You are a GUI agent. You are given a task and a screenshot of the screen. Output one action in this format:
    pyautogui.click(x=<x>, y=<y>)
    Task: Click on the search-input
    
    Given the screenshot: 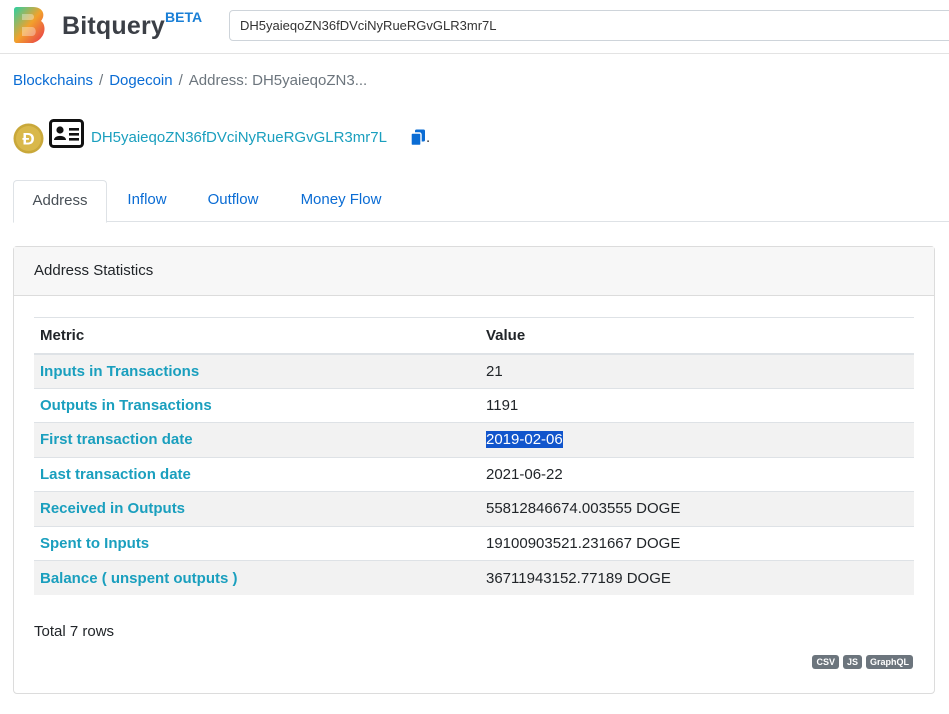 What is the action you would take?
    pyautogui.click(x=589, y=25)
    